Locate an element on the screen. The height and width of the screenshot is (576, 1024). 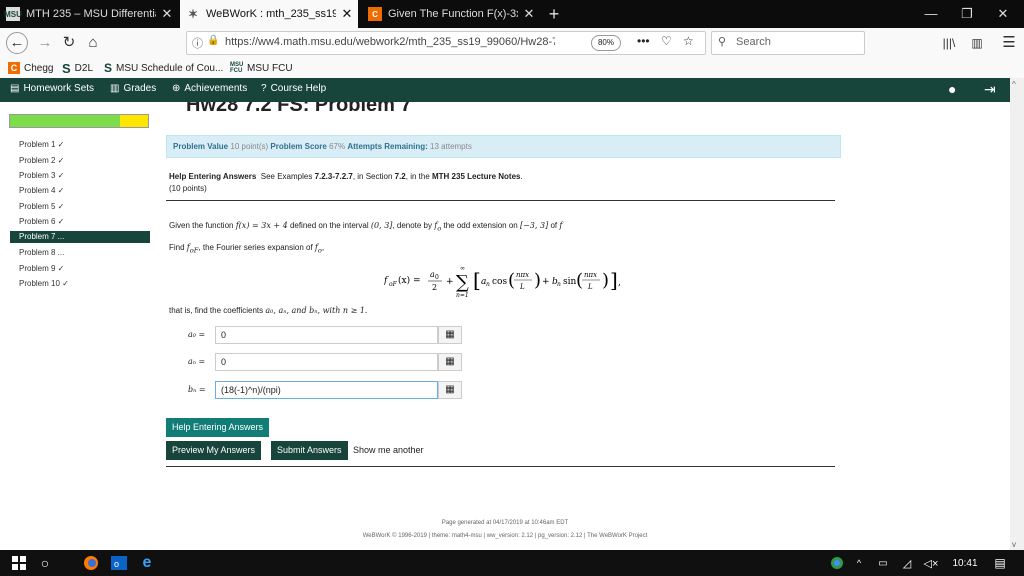
math-fof: foF is located at coordinates (192, 249).